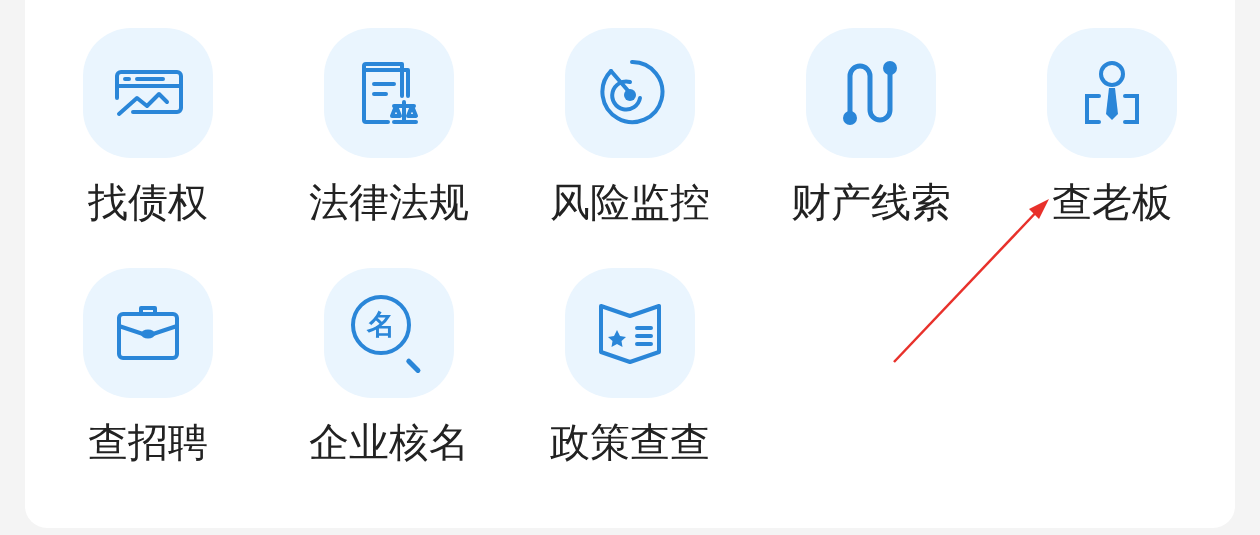 This screenshot has height=535, width=1260. What do you see at coordinates (147, 442) in the screenshot?
I see `shortcut-label: 查招聘` at bounding box center [147, 442].